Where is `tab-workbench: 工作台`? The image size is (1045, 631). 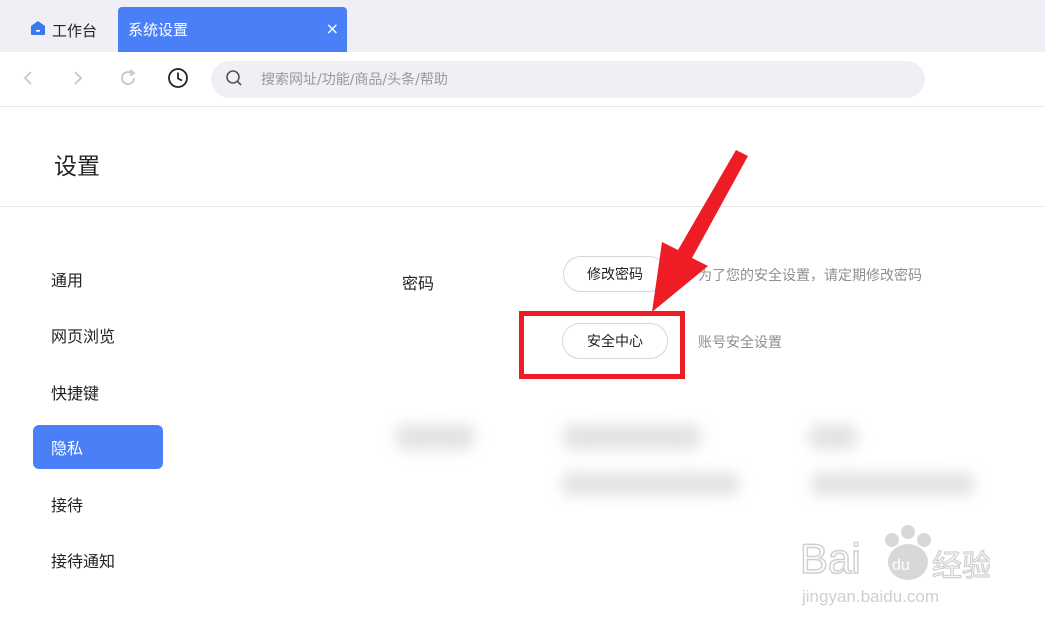 tab-workbench: 工作台 is located at coordinates (63, 30).